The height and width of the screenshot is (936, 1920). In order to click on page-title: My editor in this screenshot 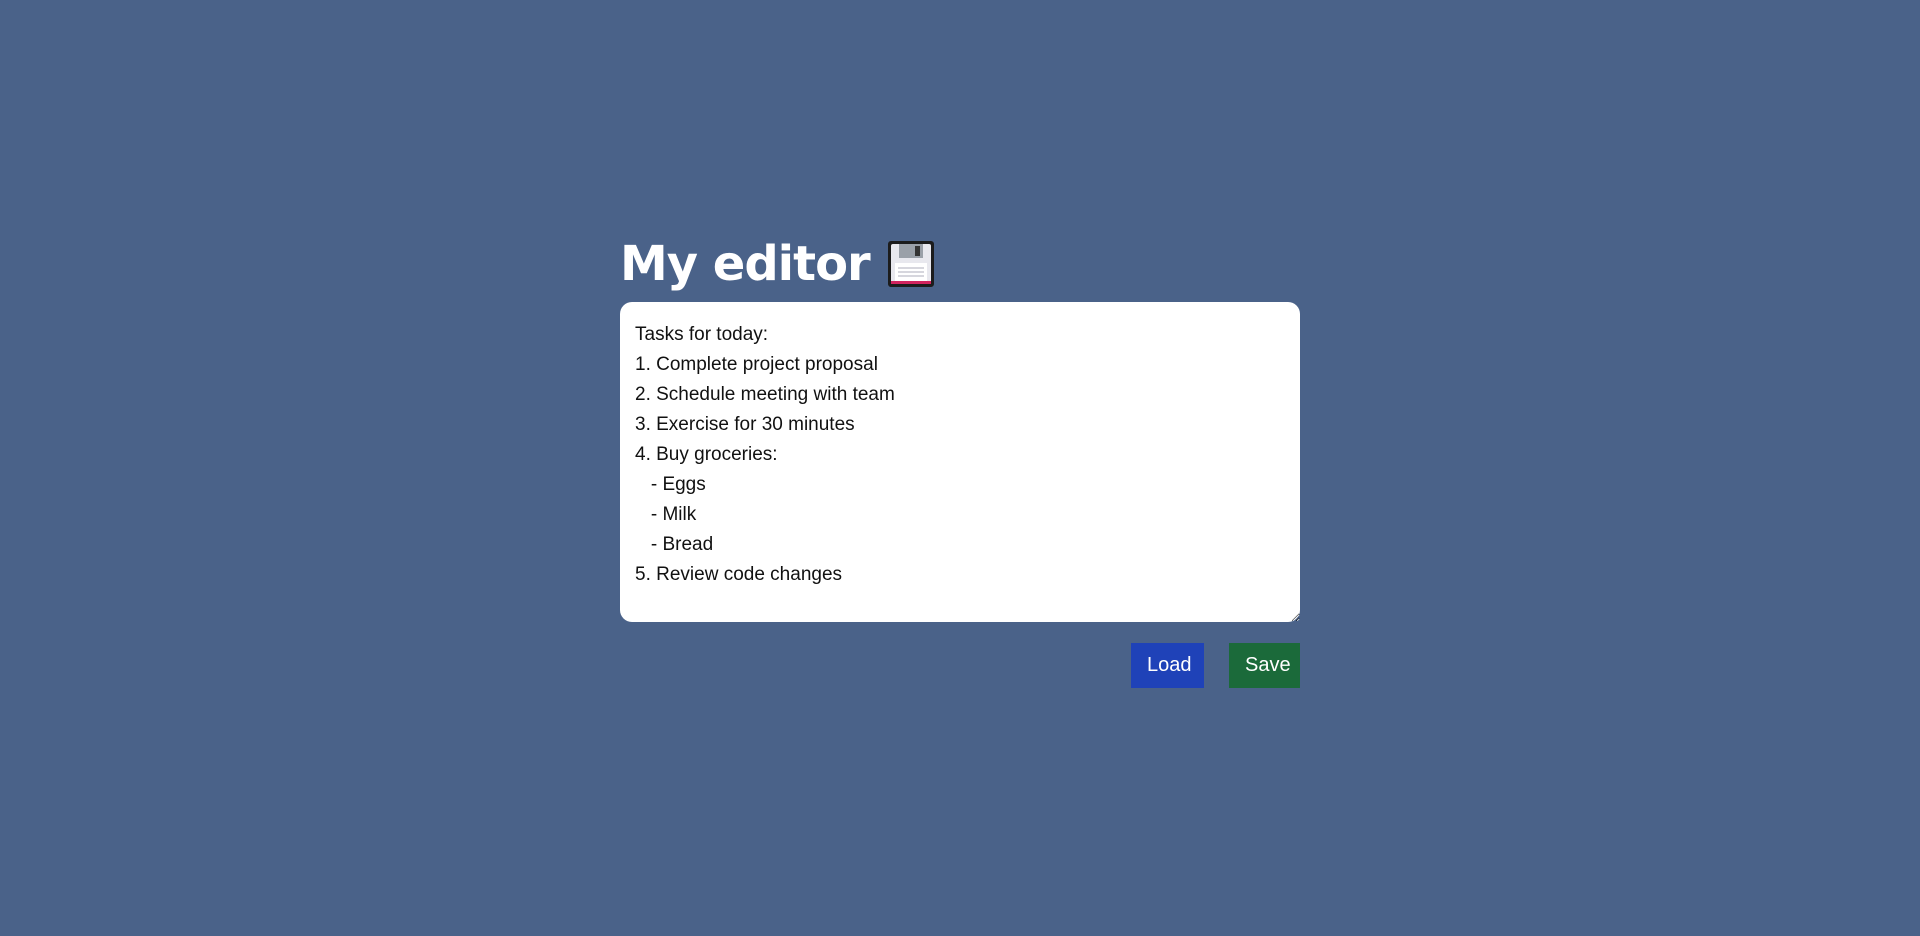, I will do `click(745, 264)`.